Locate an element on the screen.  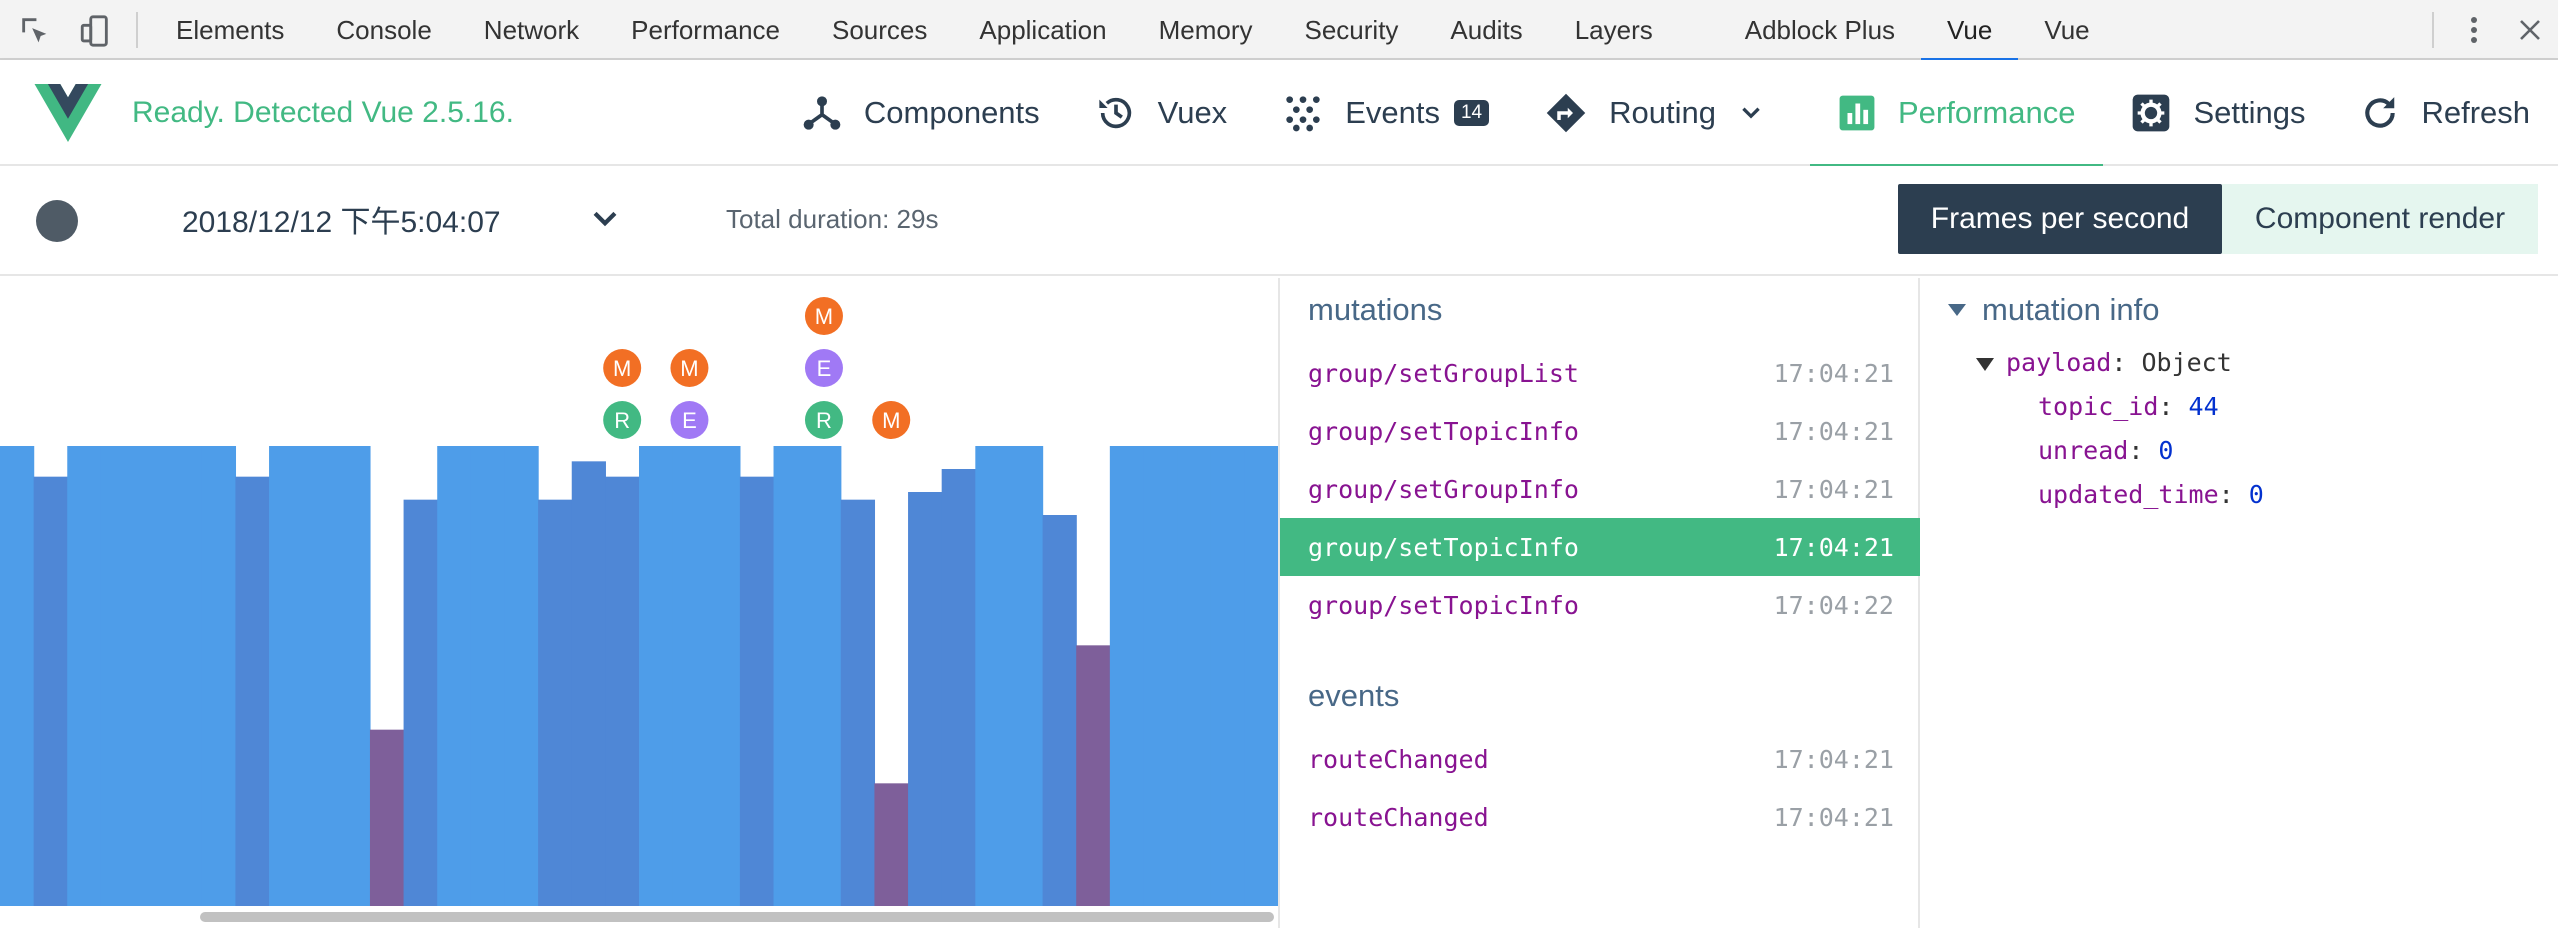
nav-vuex: Vuex is located at coordinates (1162, 113).